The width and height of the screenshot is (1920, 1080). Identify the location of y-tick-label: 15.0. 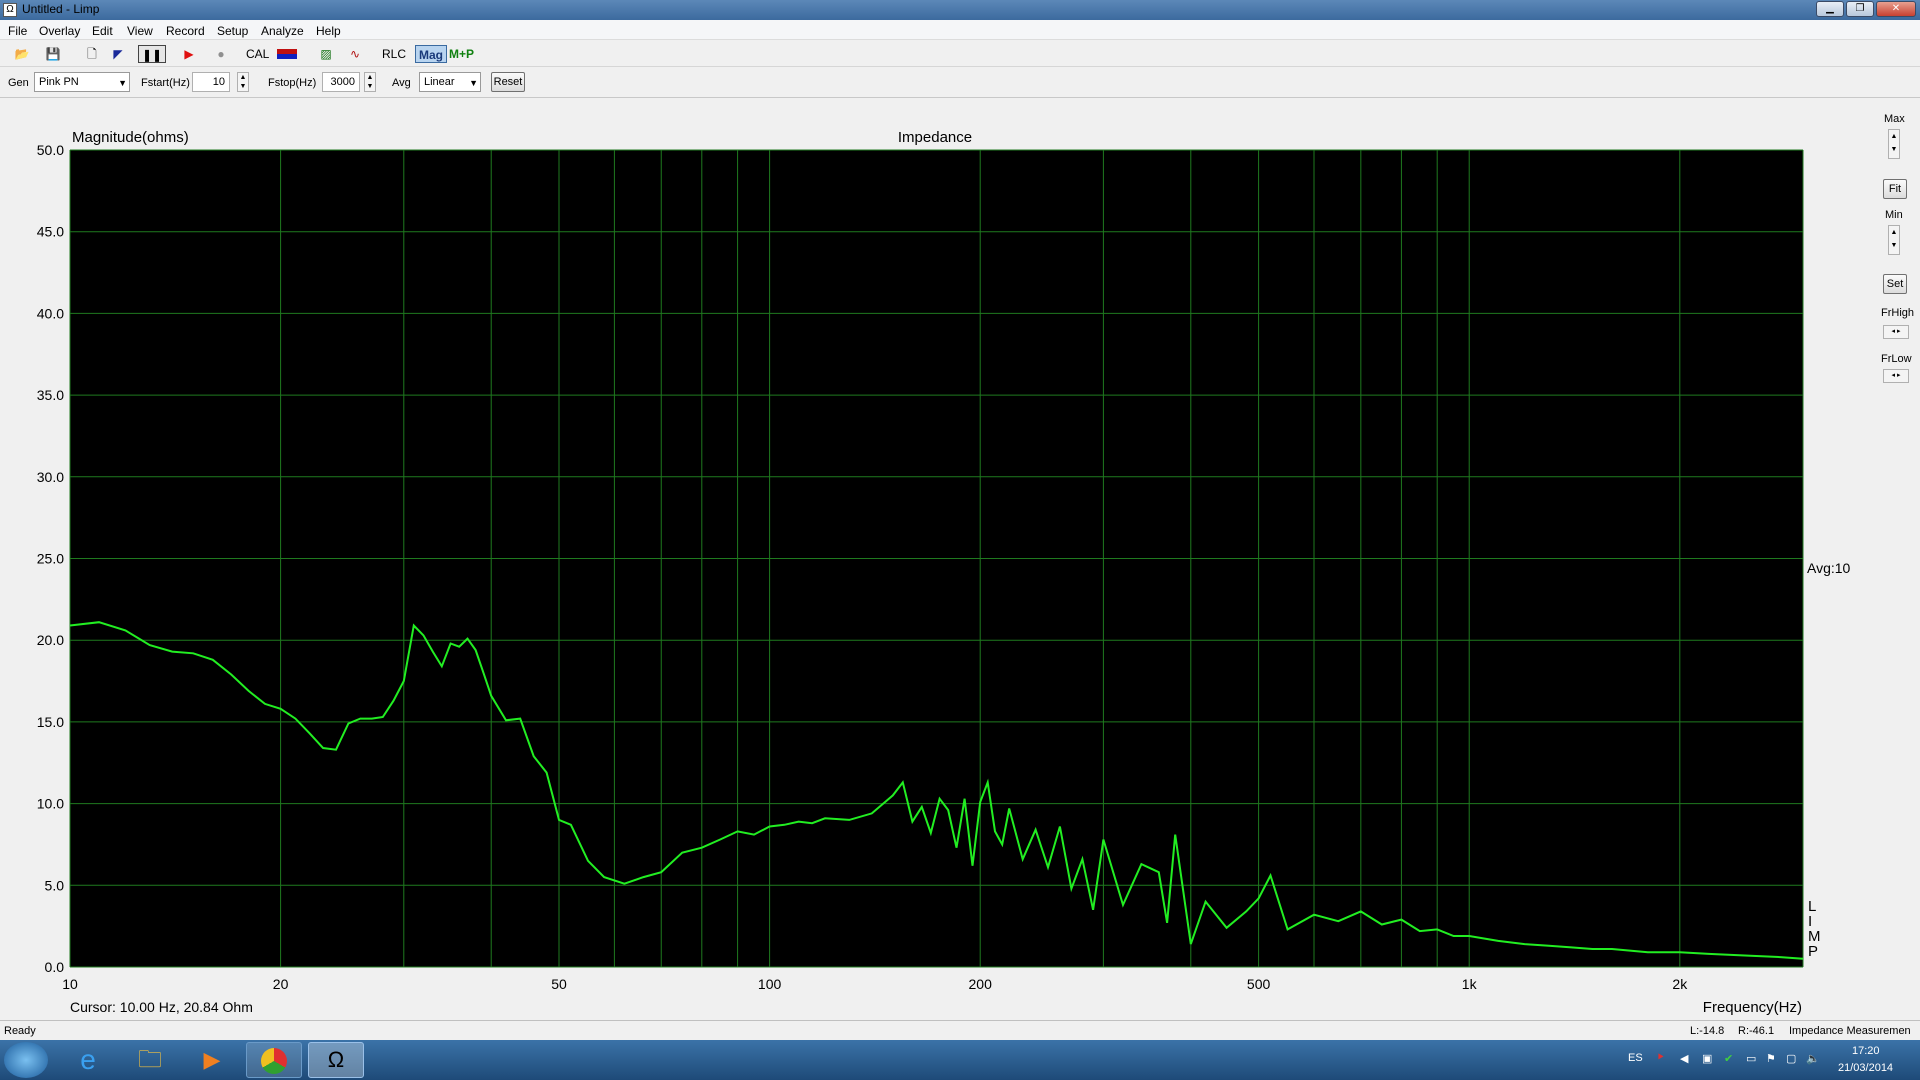
(50, 722).